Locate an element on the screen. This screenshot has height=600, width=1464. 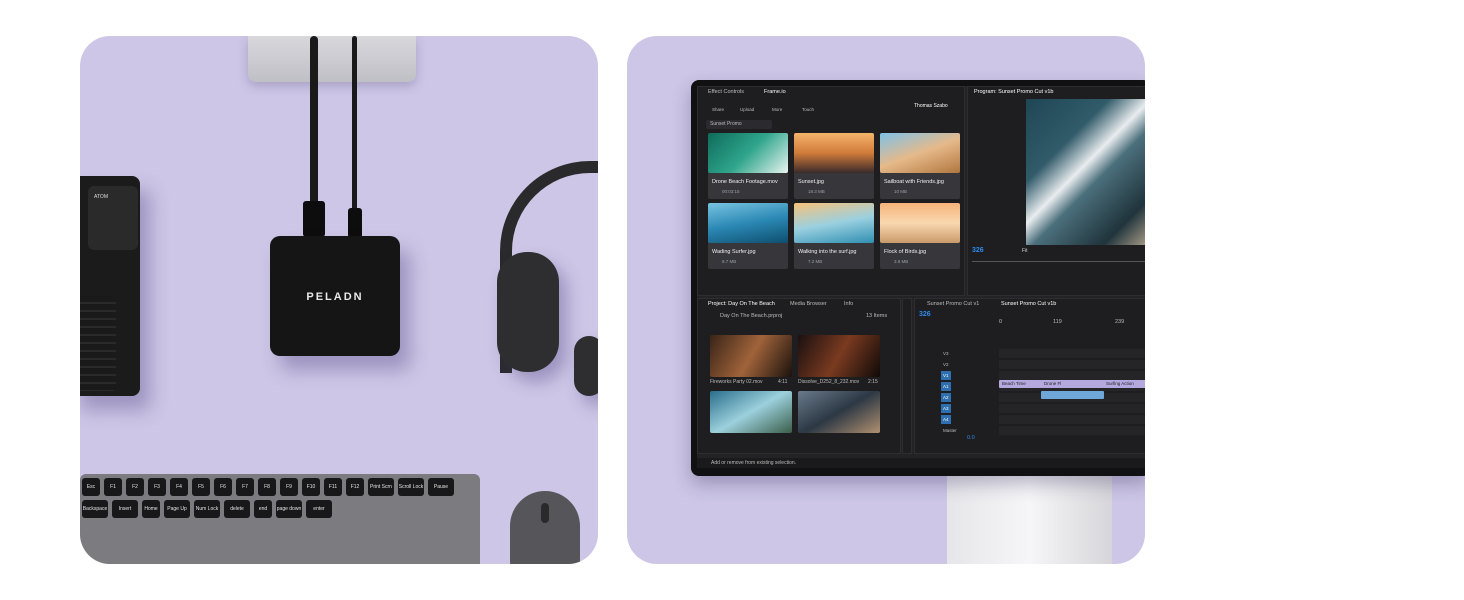
frameio-toolbar: Share Upload More Touch is located at coordinates (779, 106).